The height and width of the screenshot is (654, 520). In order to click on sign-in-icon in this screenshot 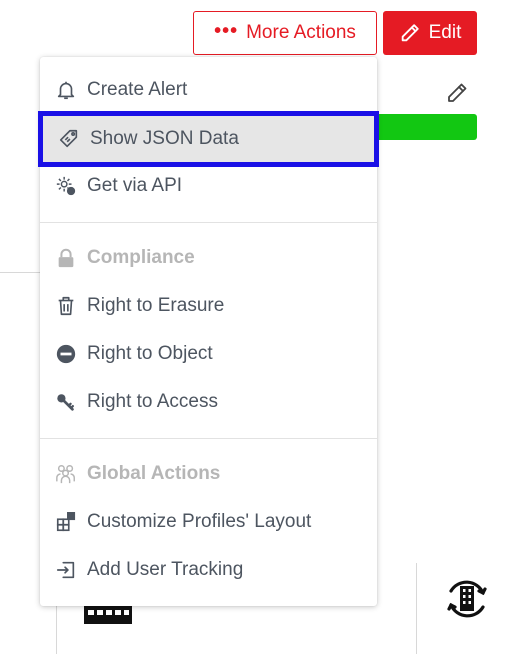, I will do `click(66, 570)`.